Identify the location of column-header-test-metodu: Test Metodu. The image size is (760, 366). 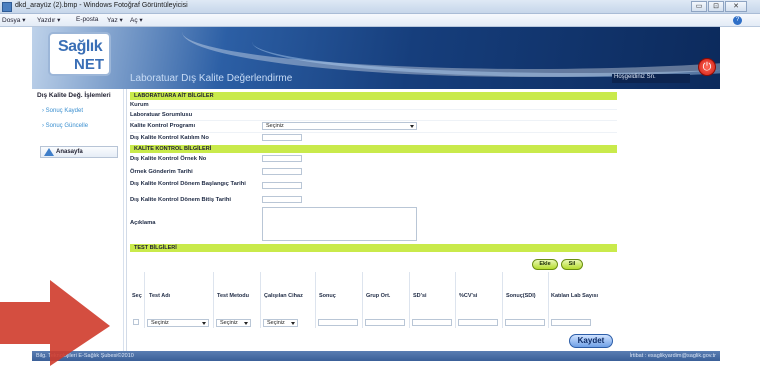
(233, 296).